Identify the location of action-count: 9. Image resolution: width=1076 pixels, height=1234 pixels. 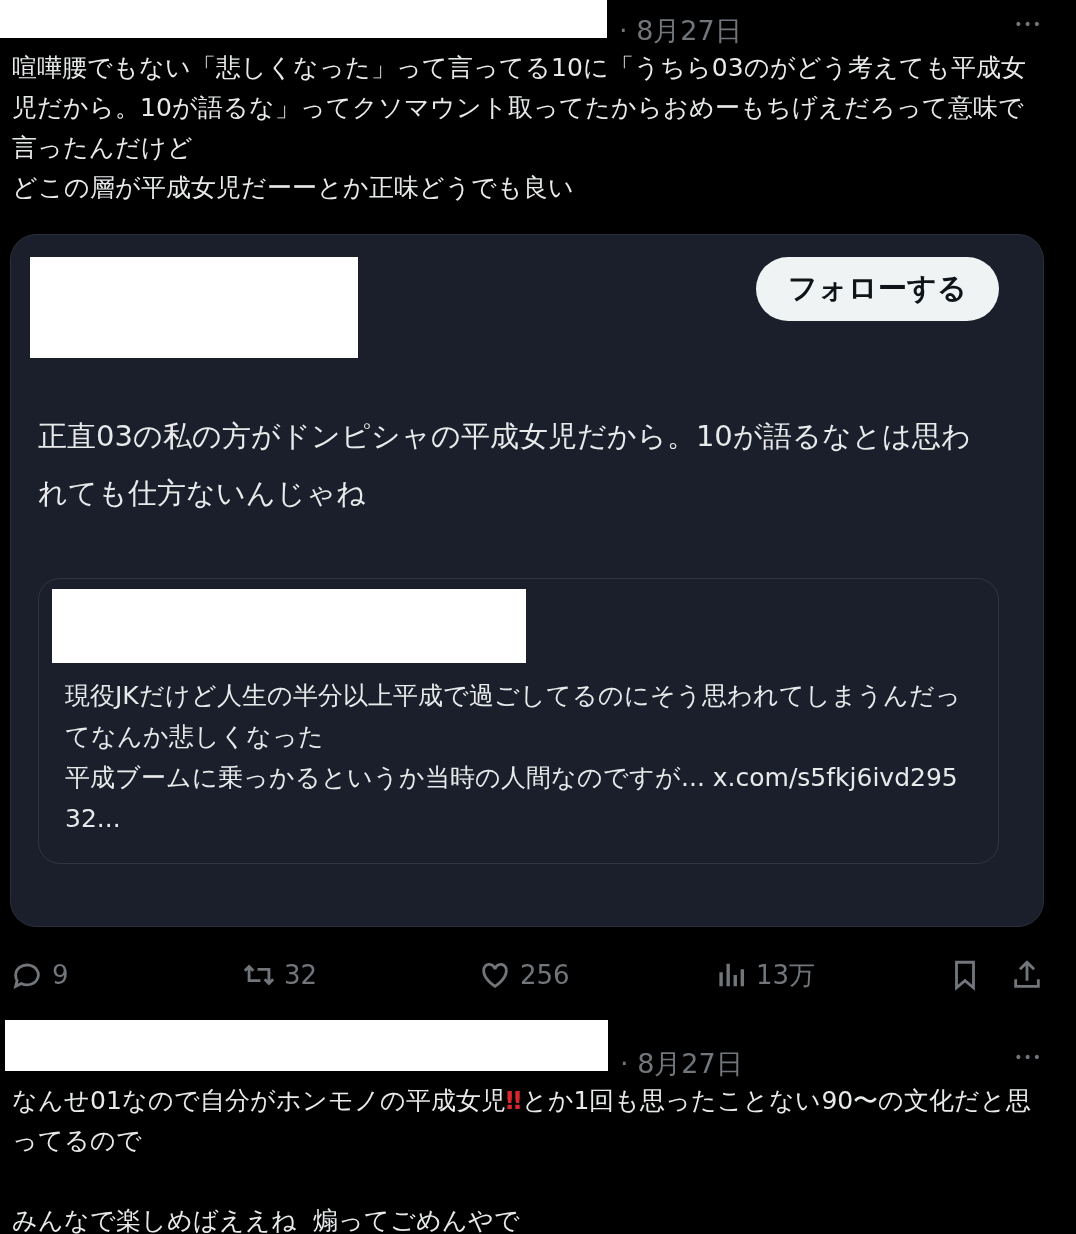
(60, 975).